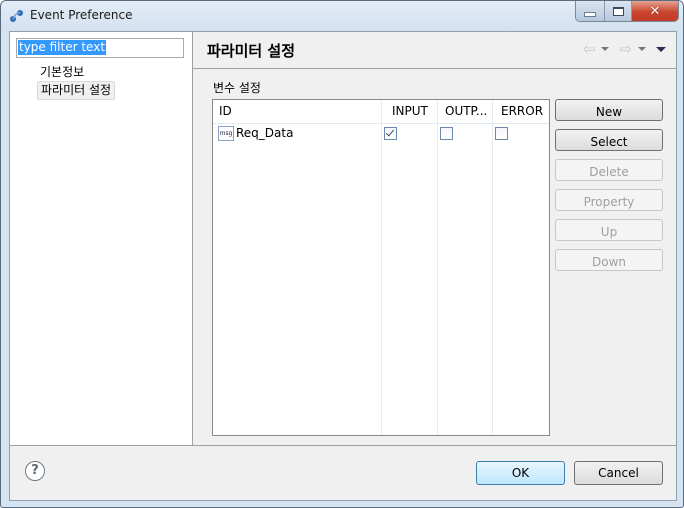 The image size is (684, 508). Describe the element at coordinates (618, 473) in the screenshot. I see `cancel-button: Cancel` at that location.